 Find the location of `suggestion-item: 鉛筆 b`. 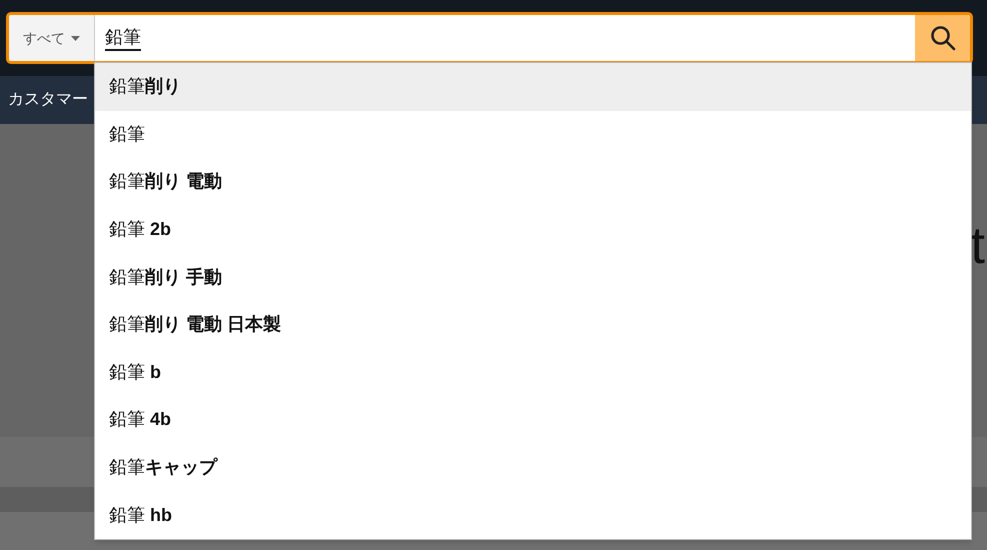

suggestion-item: 鉛筆 b is located at coordinates (533, 372).